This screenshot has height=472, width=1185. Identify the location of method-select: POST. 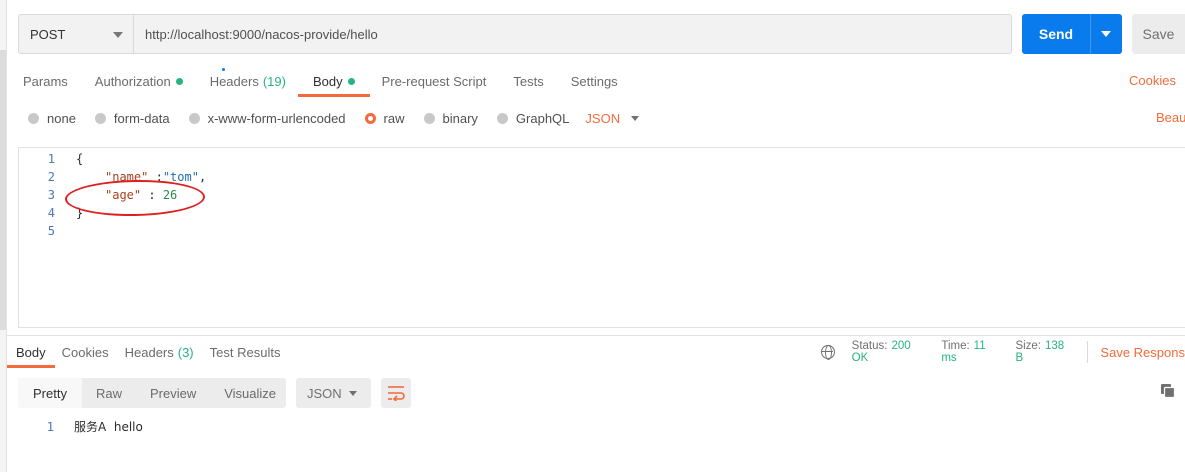
(76, 34).